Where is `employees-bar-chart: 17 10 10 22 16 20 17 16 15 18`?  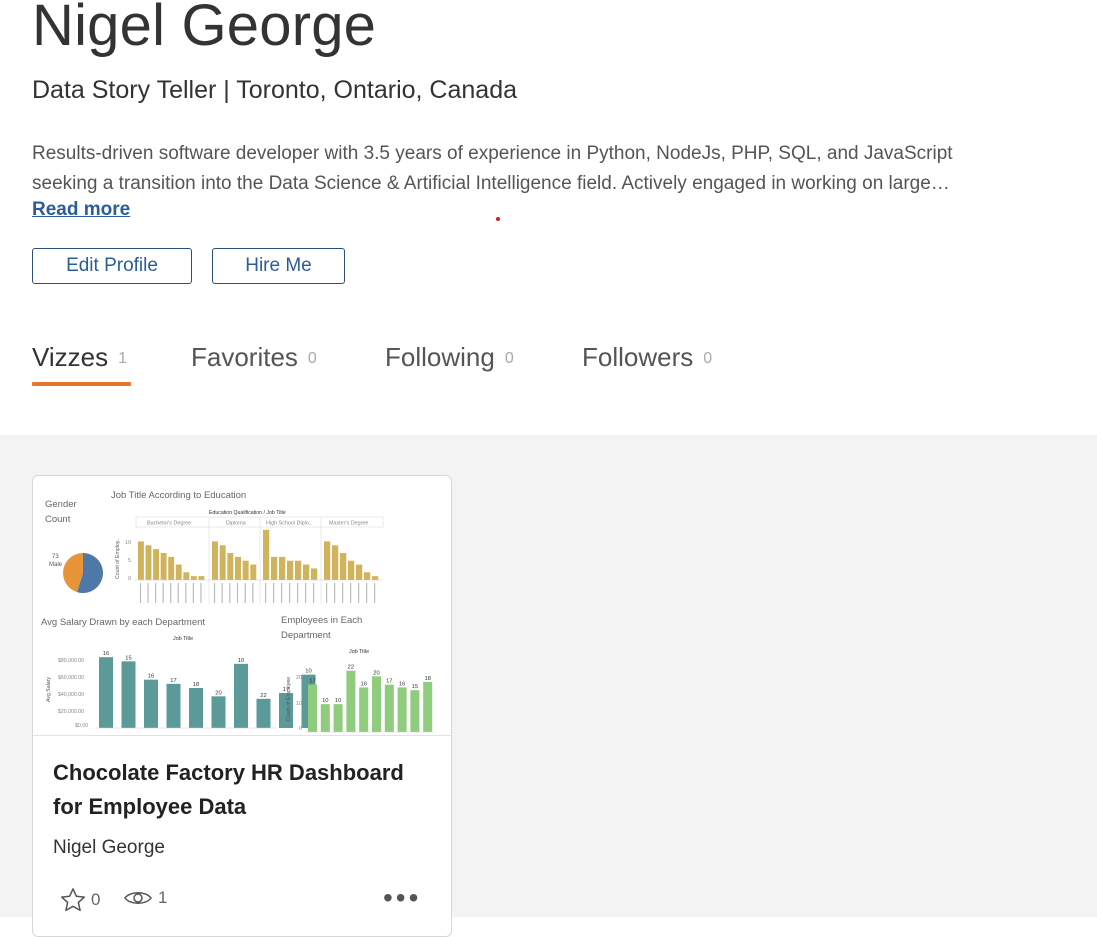 employees-bar-chart: 17 10 10 22 16 20 17 16 15 18 is located at coordinates (369, 699).